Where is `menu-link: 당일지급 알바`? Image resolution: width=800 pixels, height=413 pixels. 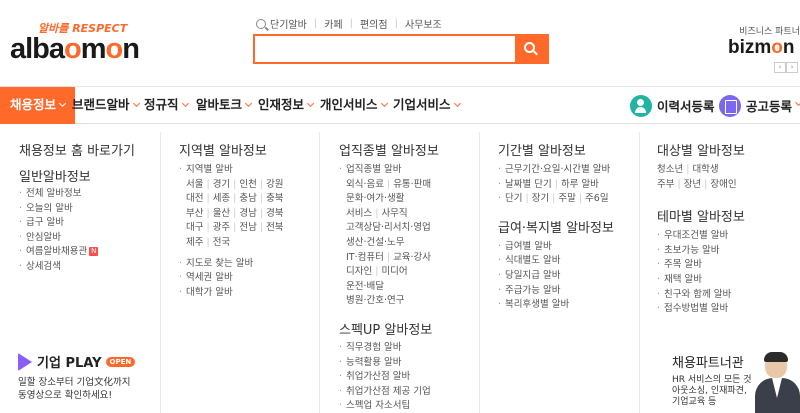
menu-link: 당일지급 알바 is located at coordinates (568, 276).